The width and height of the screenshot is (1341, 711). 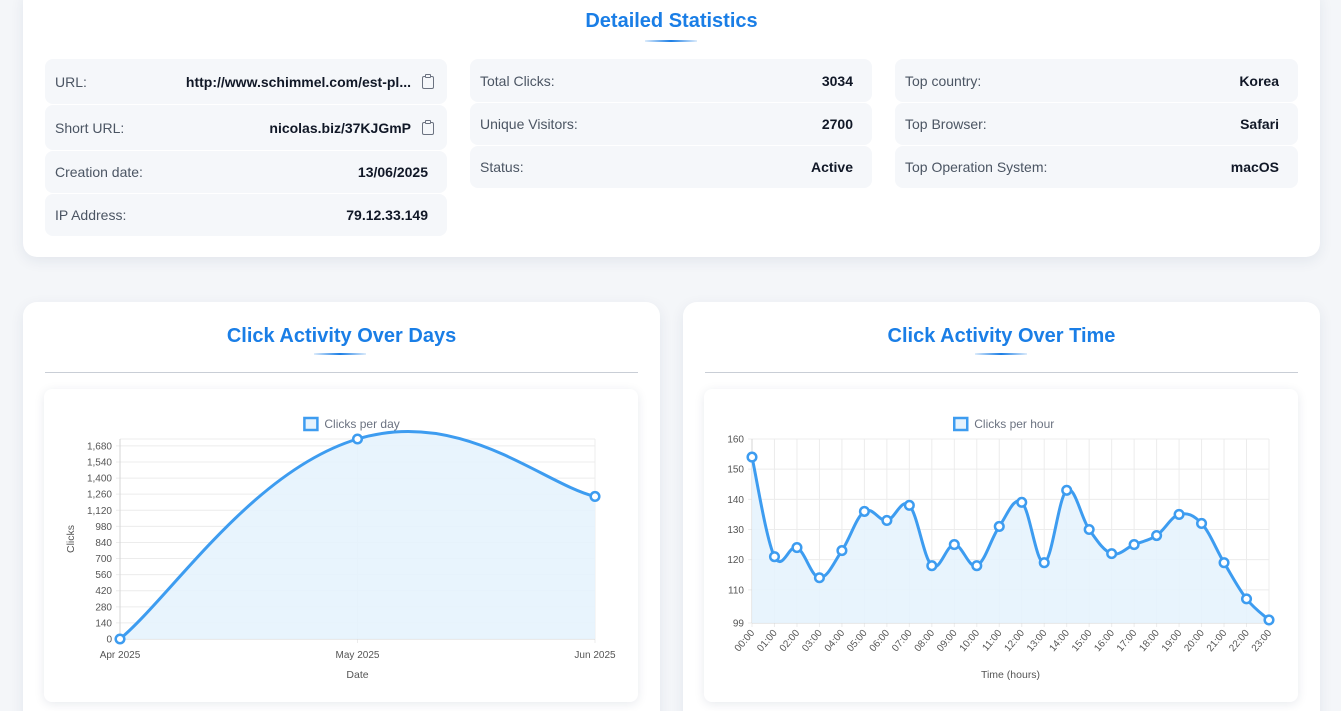 I want to click on stat-top-os: Top Operation System: macOS, so click(x=1096, y=167).